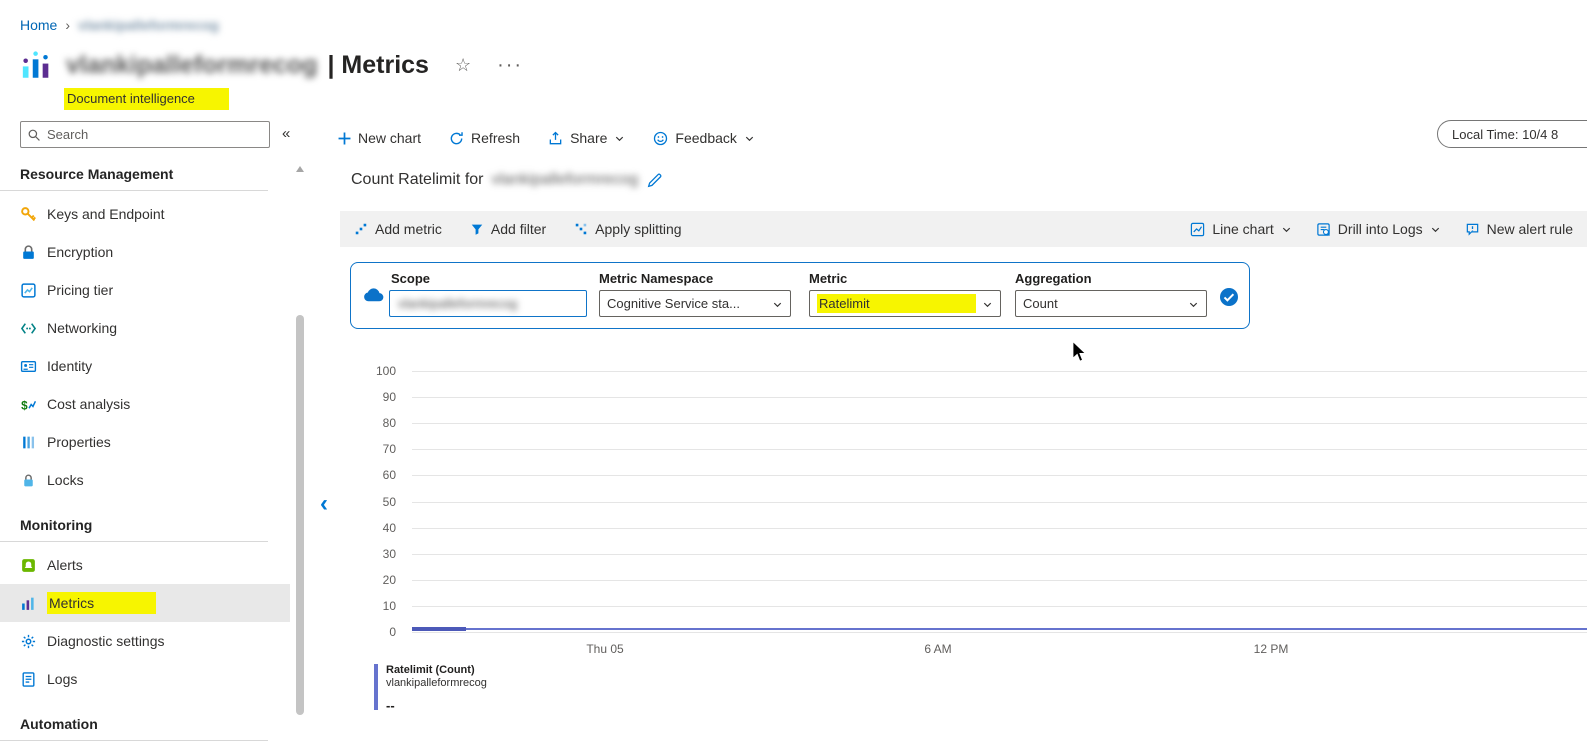  Describe the element at coordinates (654, 180) in the screenshot. I see `edit-pencil-icon` at that location.